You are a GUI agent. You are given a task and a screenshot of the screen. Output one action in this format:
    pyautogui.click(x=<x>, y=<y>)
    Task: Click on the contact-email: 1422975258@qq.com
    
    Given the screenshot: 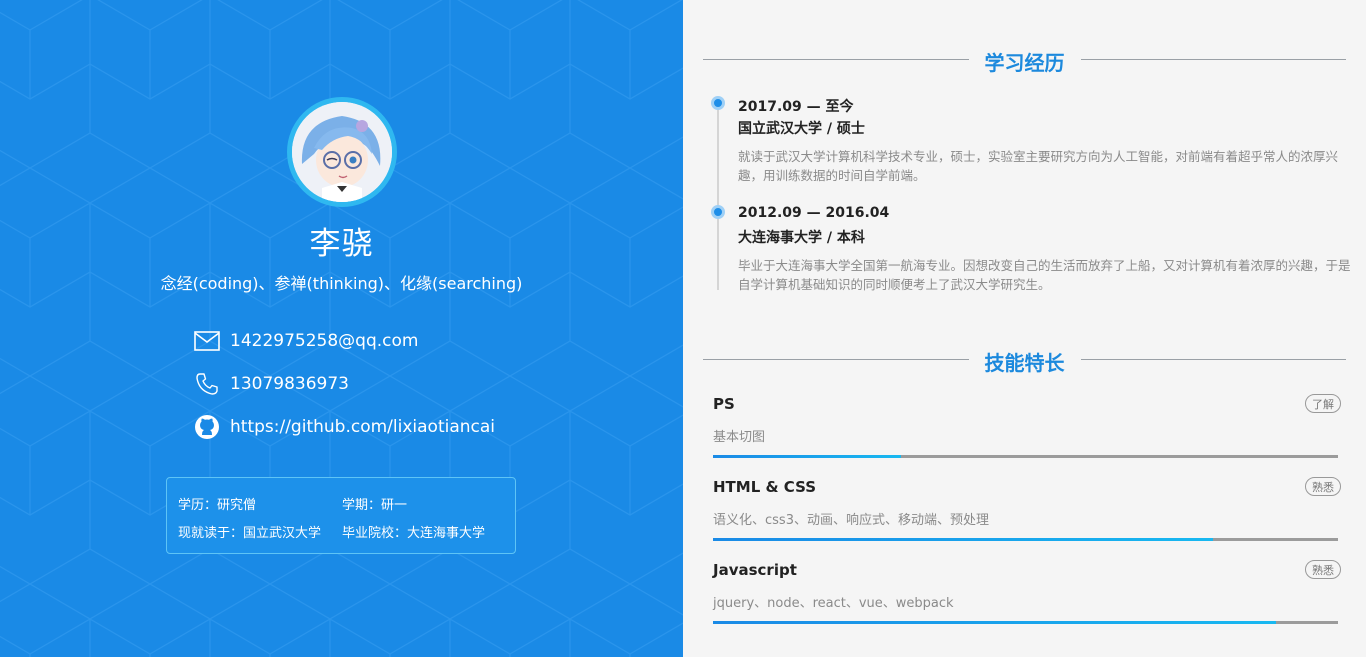 What is the action you would take?
    pyautogui.click(x=306, y=341)
    